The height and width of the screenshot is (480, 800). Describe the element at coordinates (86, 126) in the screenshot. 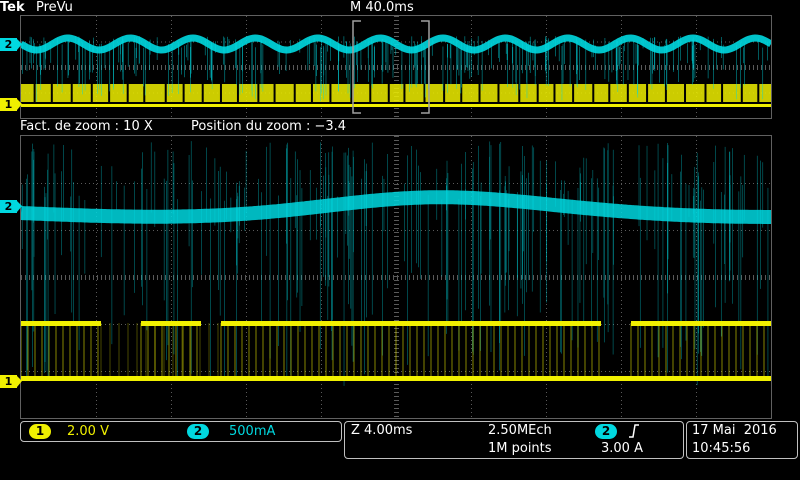

I see `zoom-factor: Fact. de zoom : 10 X` at that location.